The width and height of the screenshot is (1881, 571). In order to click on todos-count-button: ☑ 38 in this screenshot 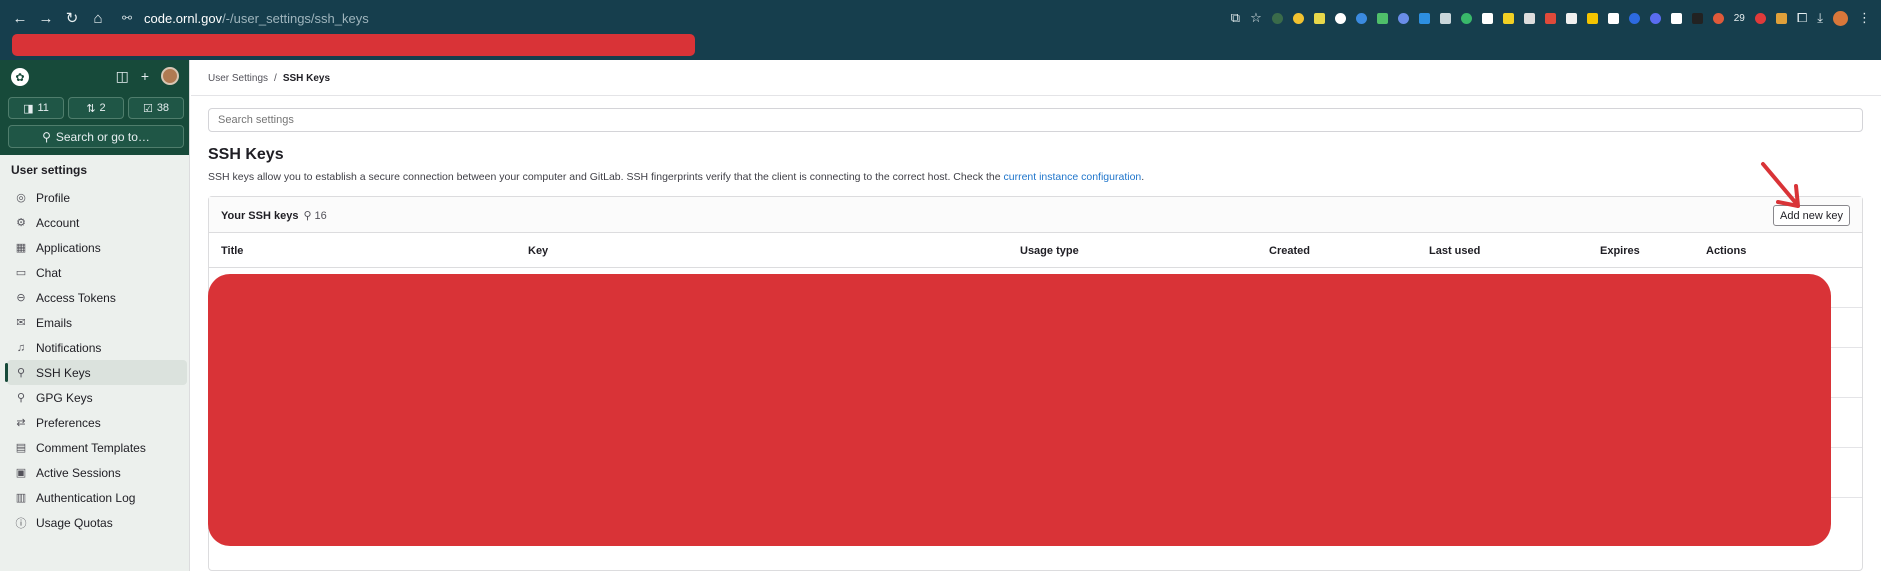, I will do `click(156, 108)`.